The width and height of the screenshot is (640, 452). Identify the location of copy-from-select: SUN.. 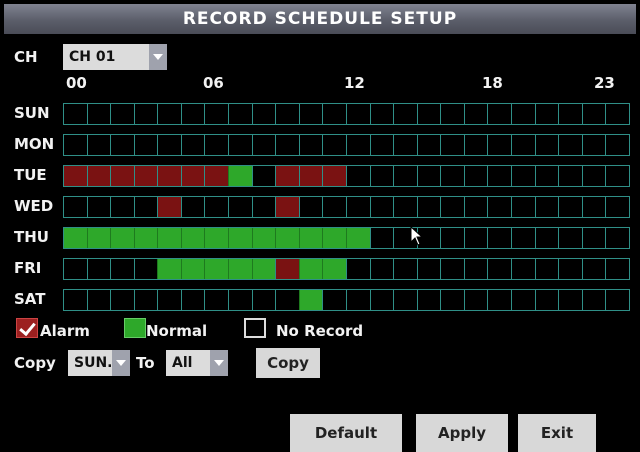
(99, 363).